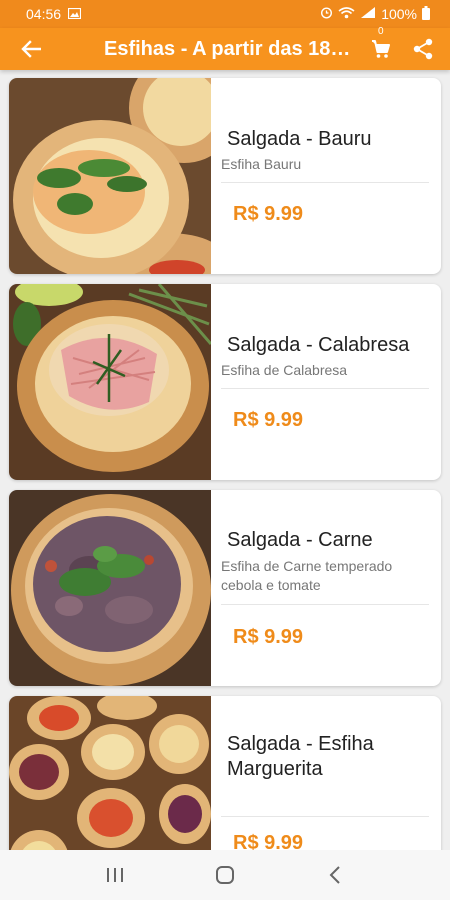 The height and width of the screenshot is (900, 450). I want to click on status-time: 04:56, so click(44, 14).